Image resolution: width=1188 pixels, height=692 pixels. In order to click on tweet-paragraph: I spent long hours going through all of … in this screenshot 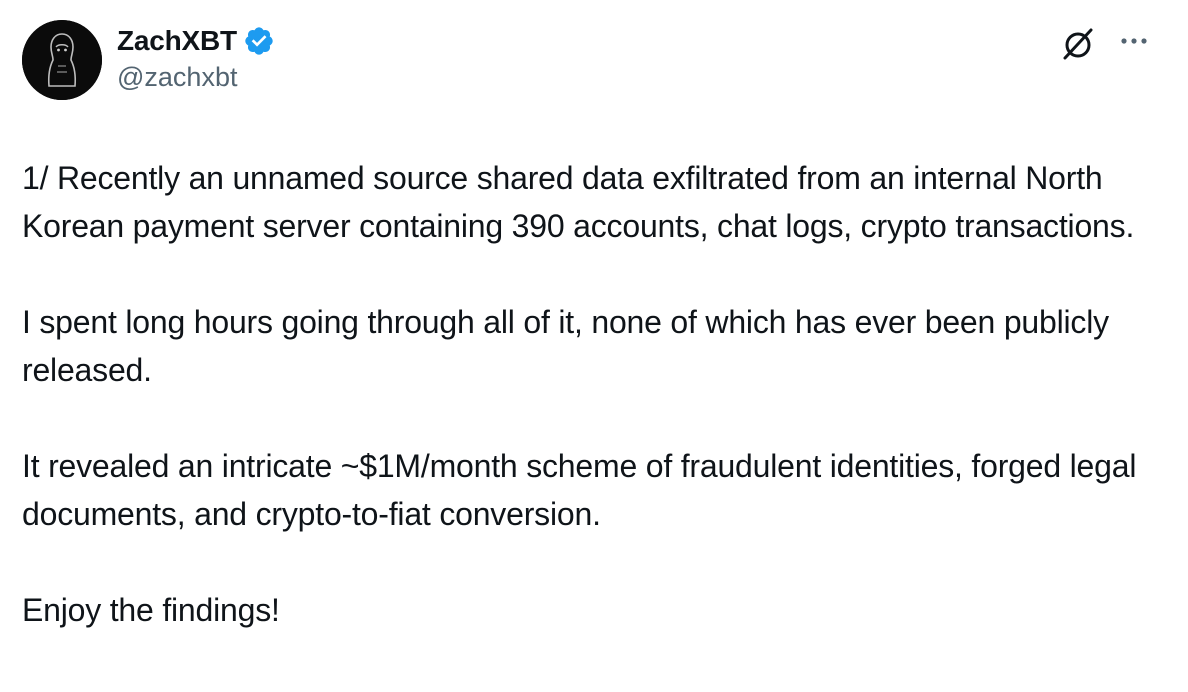, I will do `click(565, 346)`.